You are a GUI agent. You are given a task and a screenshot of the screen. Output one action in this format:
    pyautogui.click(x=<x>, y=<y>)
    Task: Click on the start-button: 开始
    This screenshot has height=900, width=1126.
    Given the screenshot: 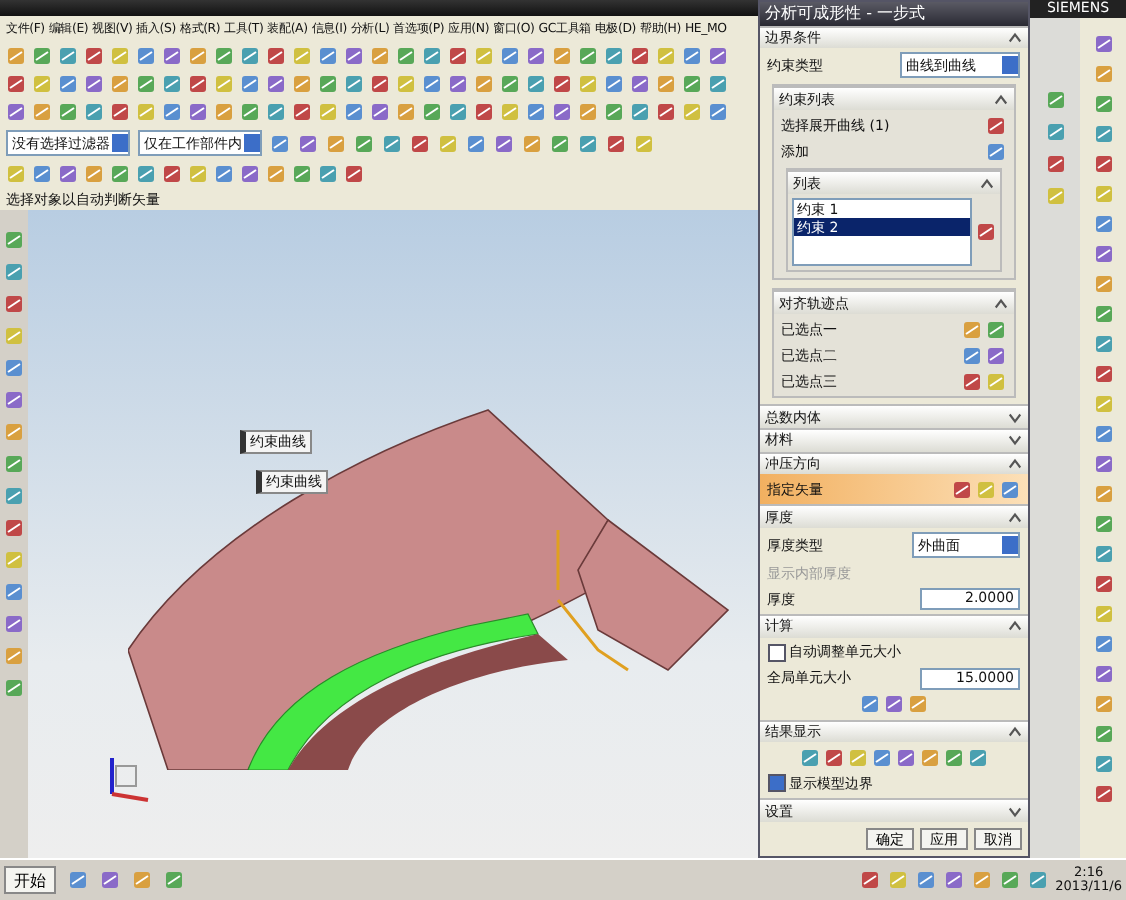 What is the action you would take?
    pyautogui.click(x=30, y=880)
    